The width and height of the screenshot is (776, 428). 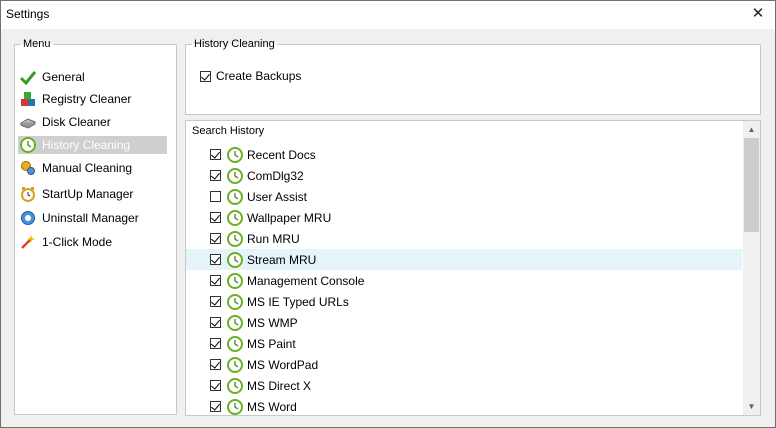 What do you see at coordinates (275, 175) in the screenshot?
I see `item-label: ComDlg32` at bounding box center [275, 175].